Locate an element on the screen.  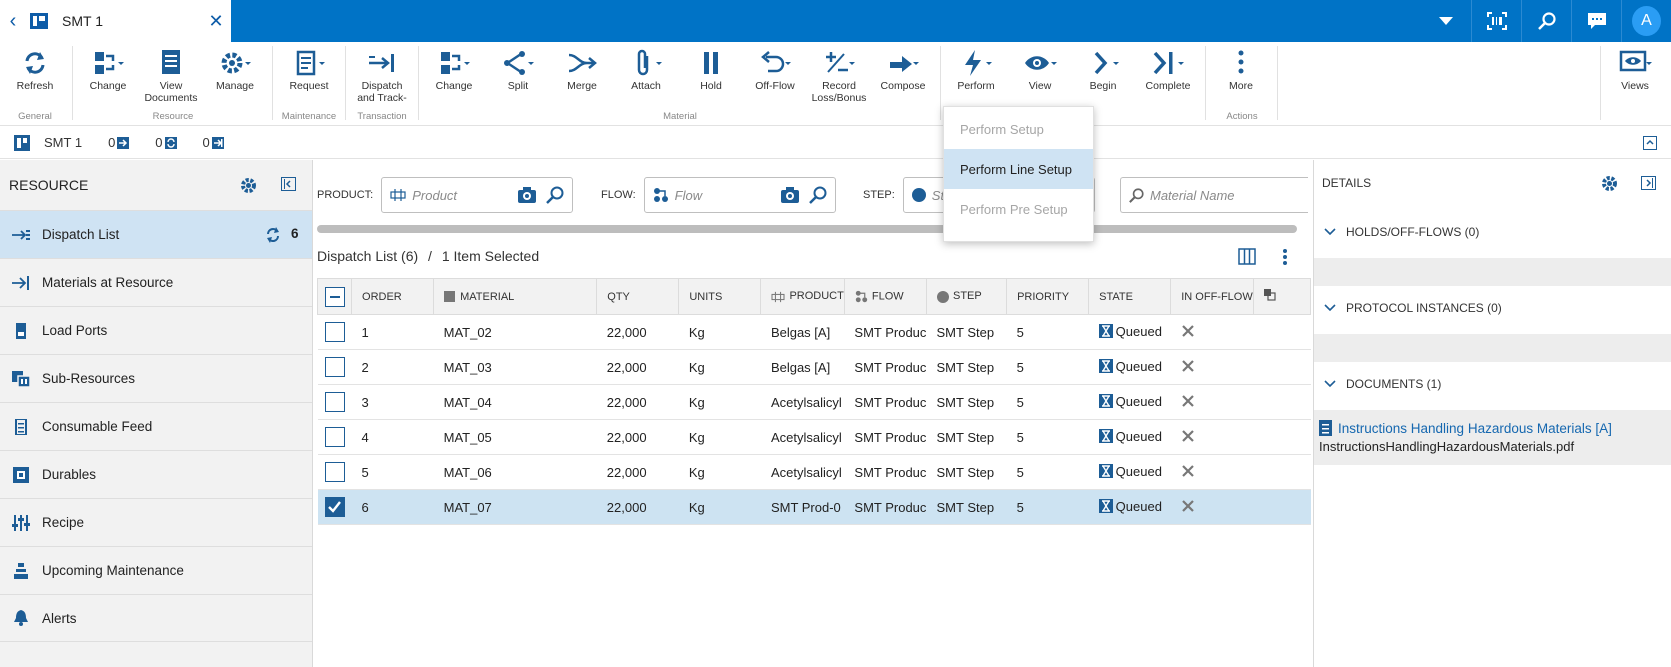
attach-button: Attach is located at coordinates (646, 70).